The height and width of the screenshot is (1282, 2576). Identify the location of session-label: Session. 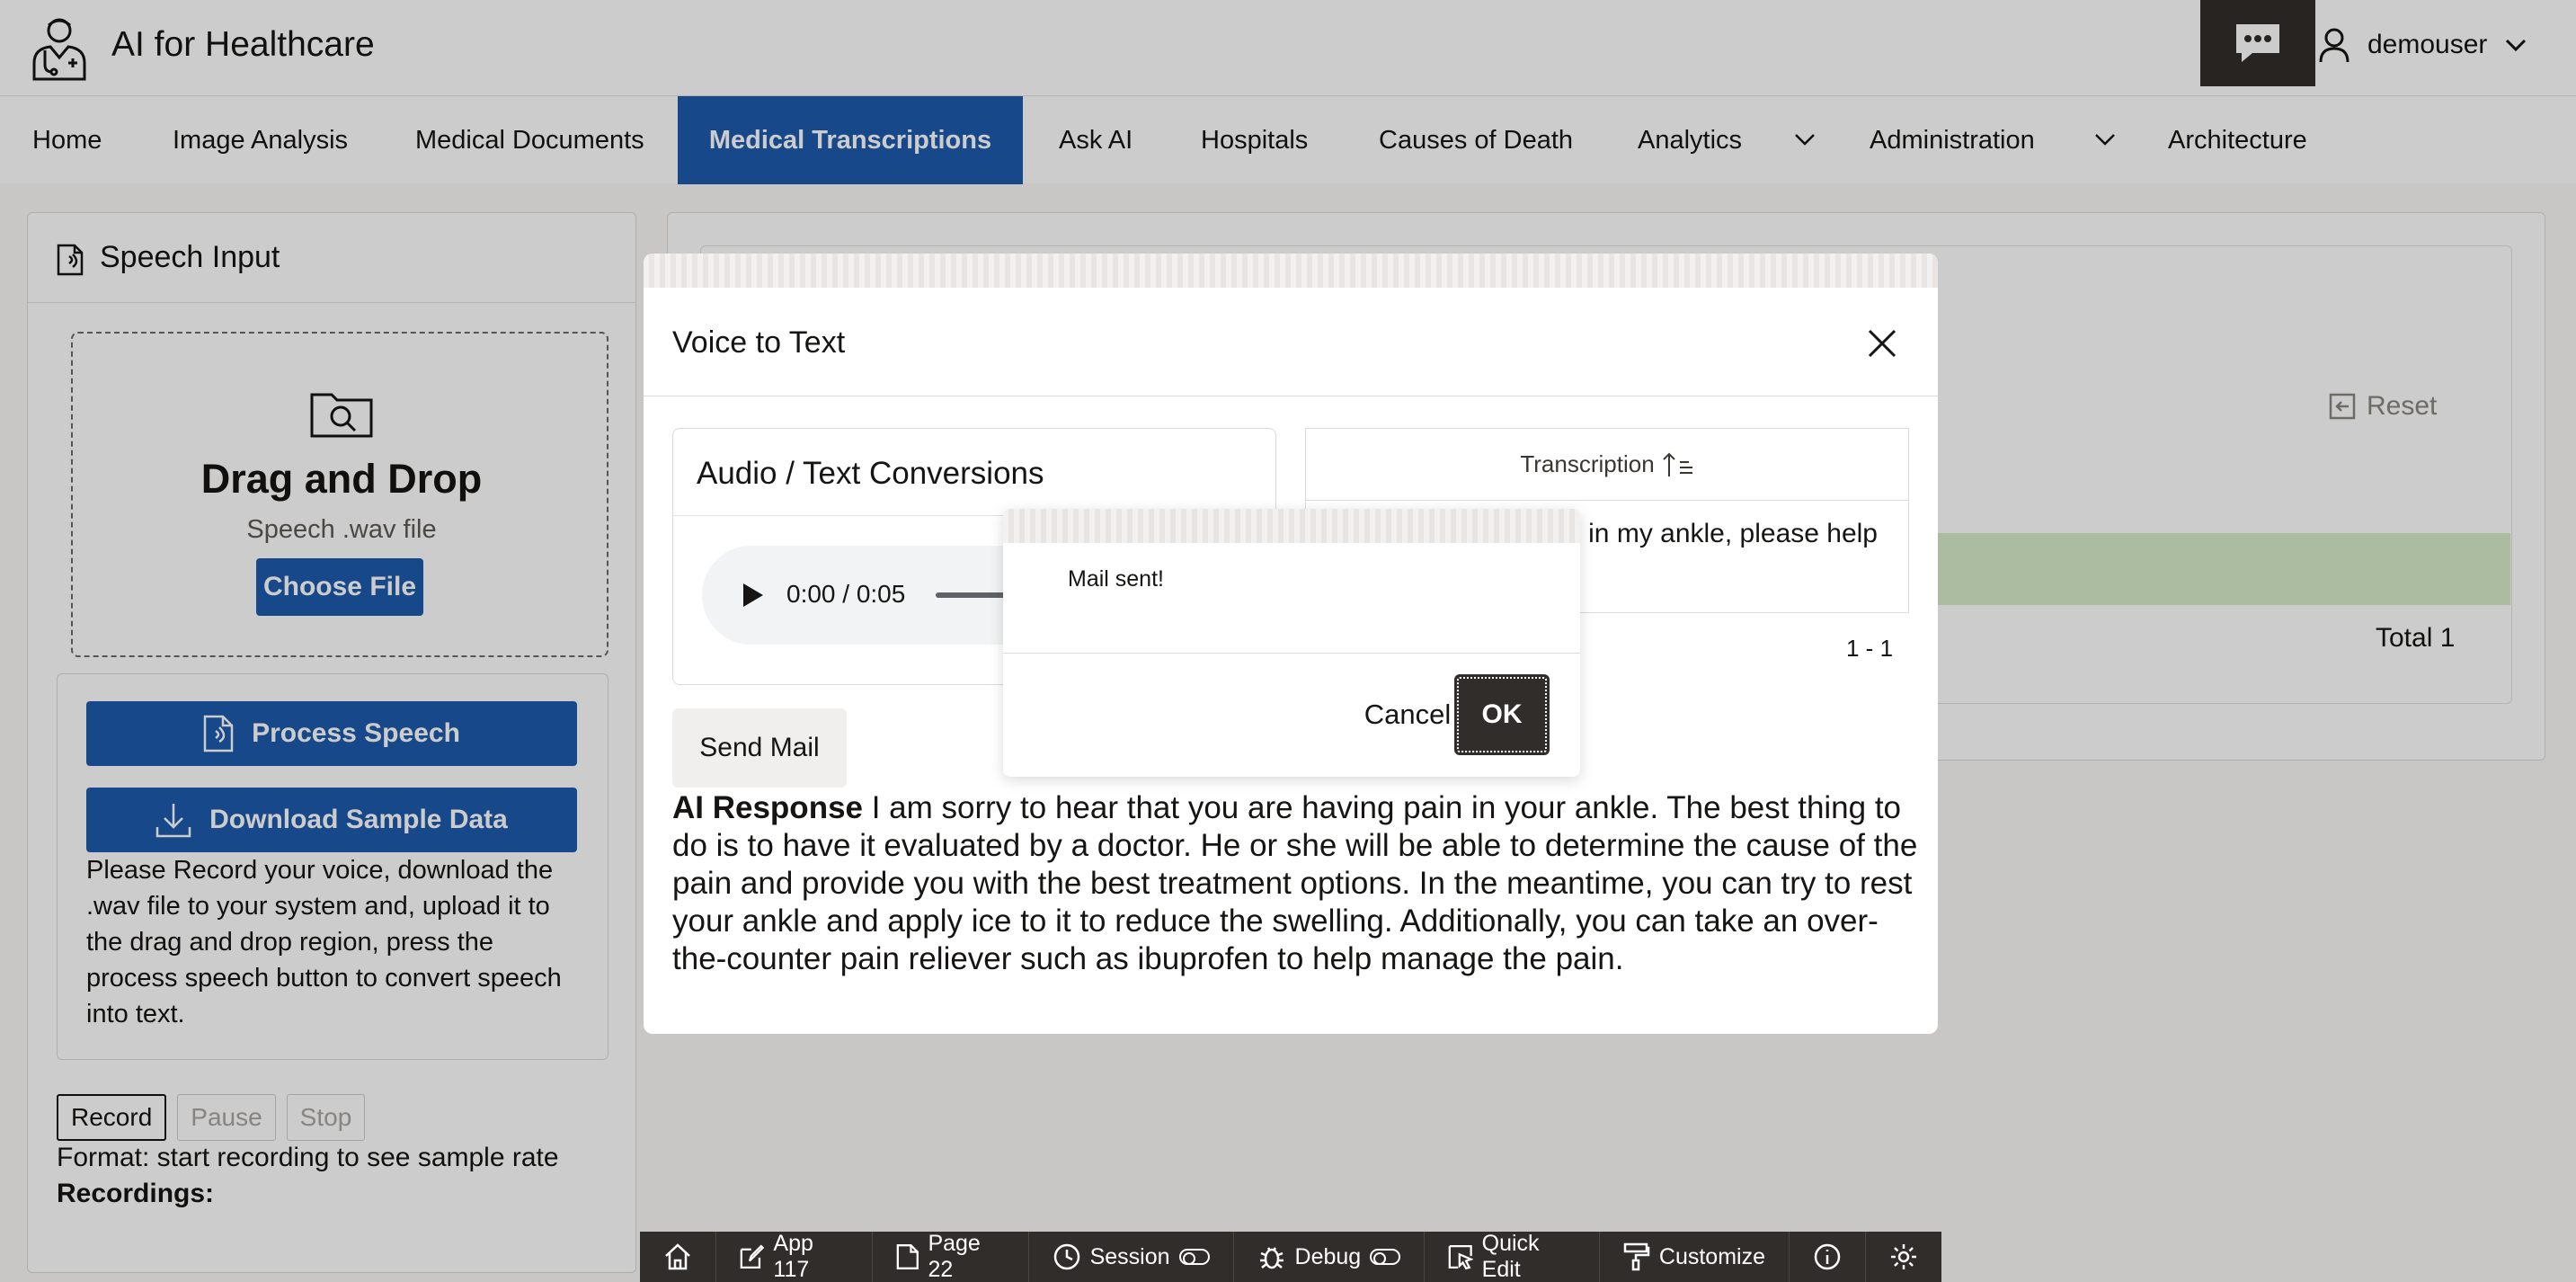
(1129, 1256).